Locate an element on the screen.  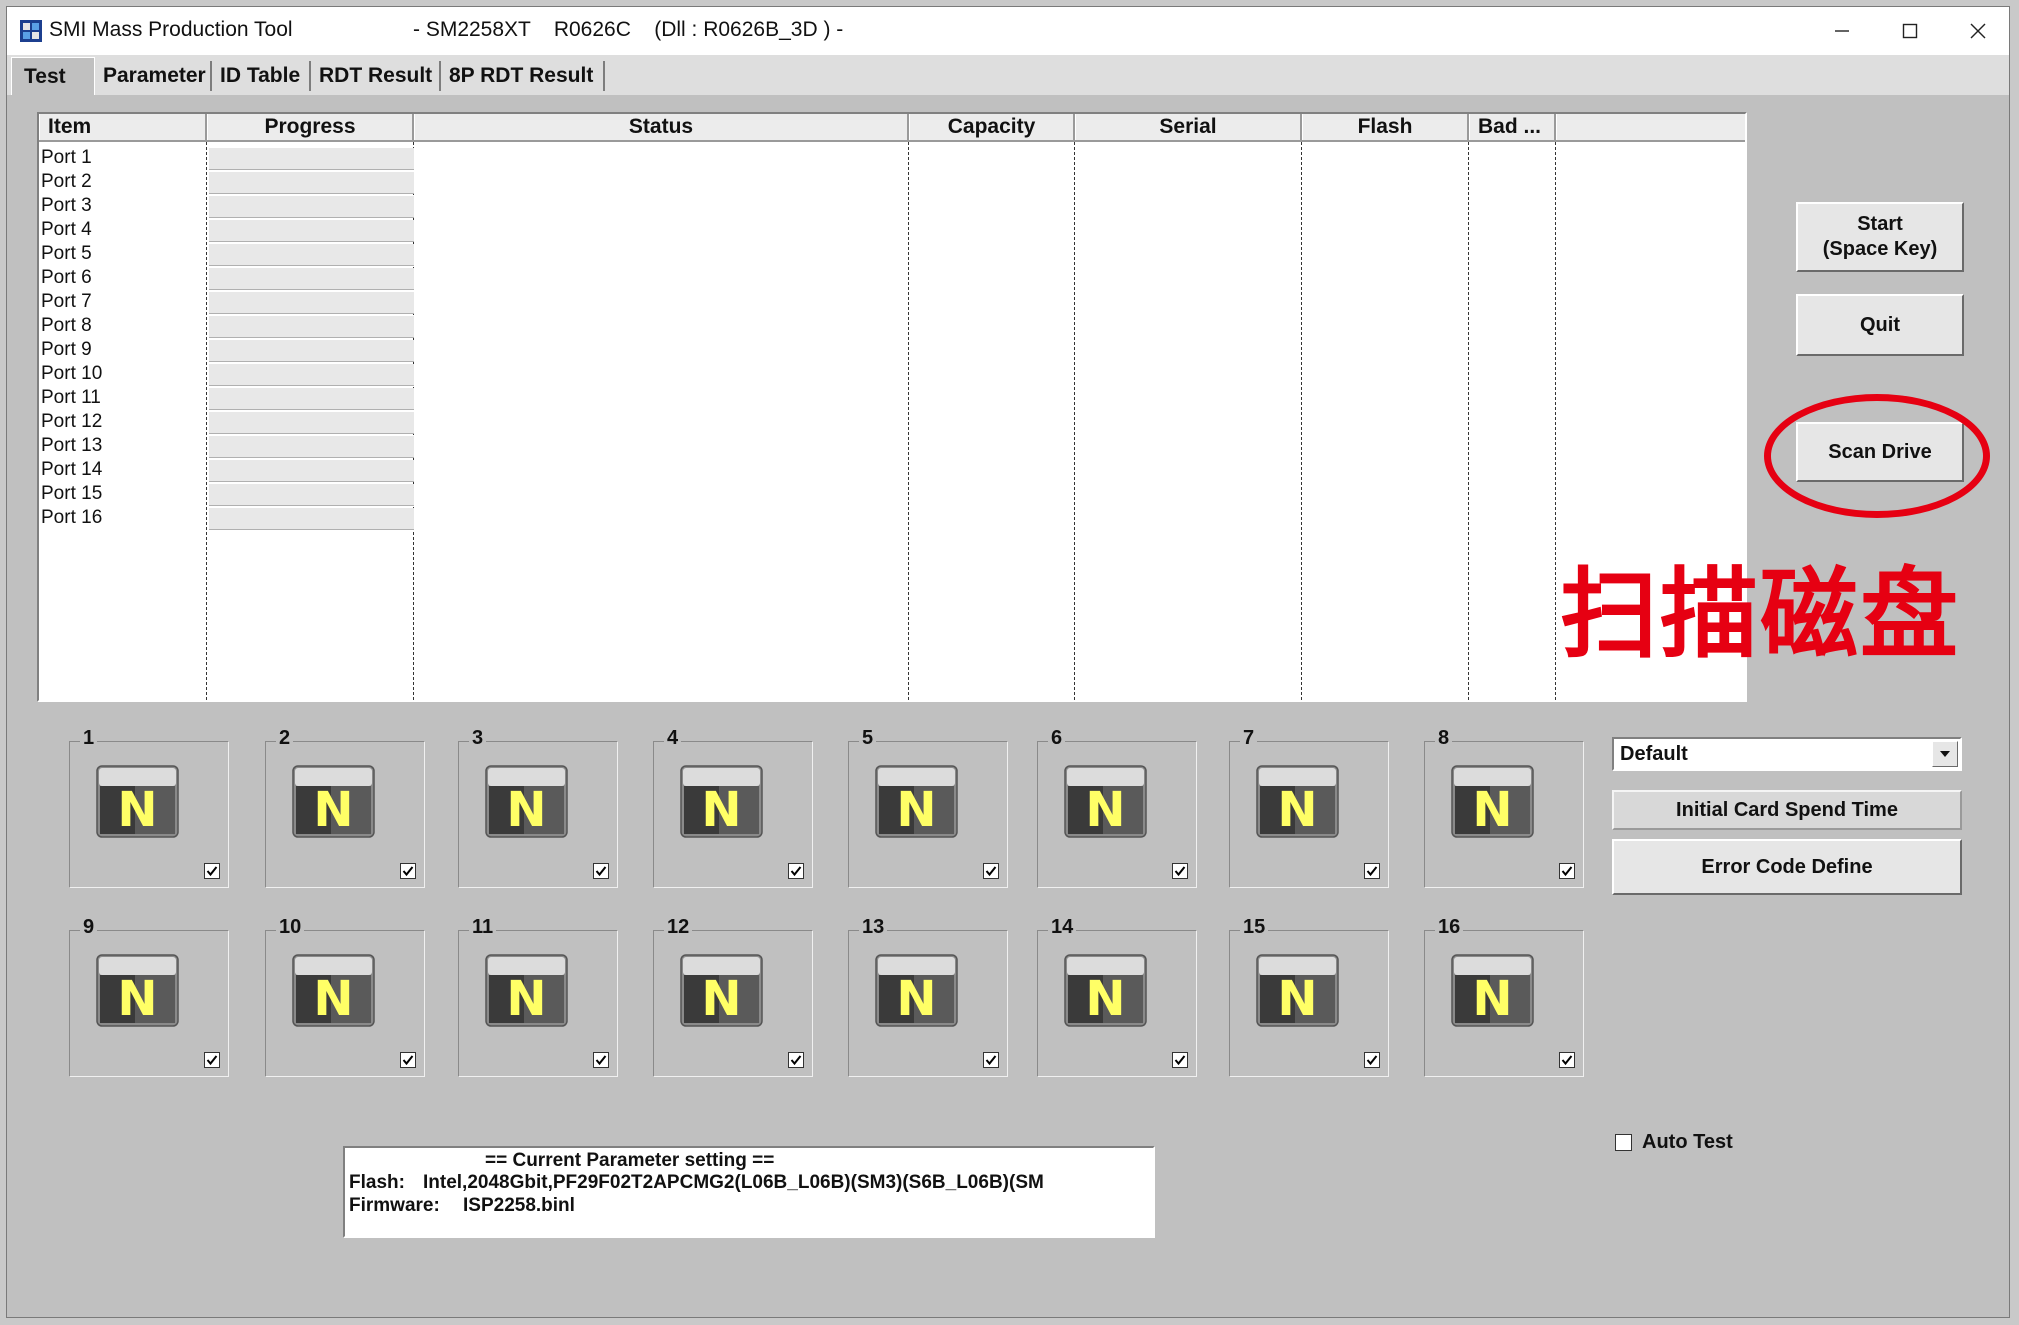
port-slot: 9N is located at coordinates (149, 996).